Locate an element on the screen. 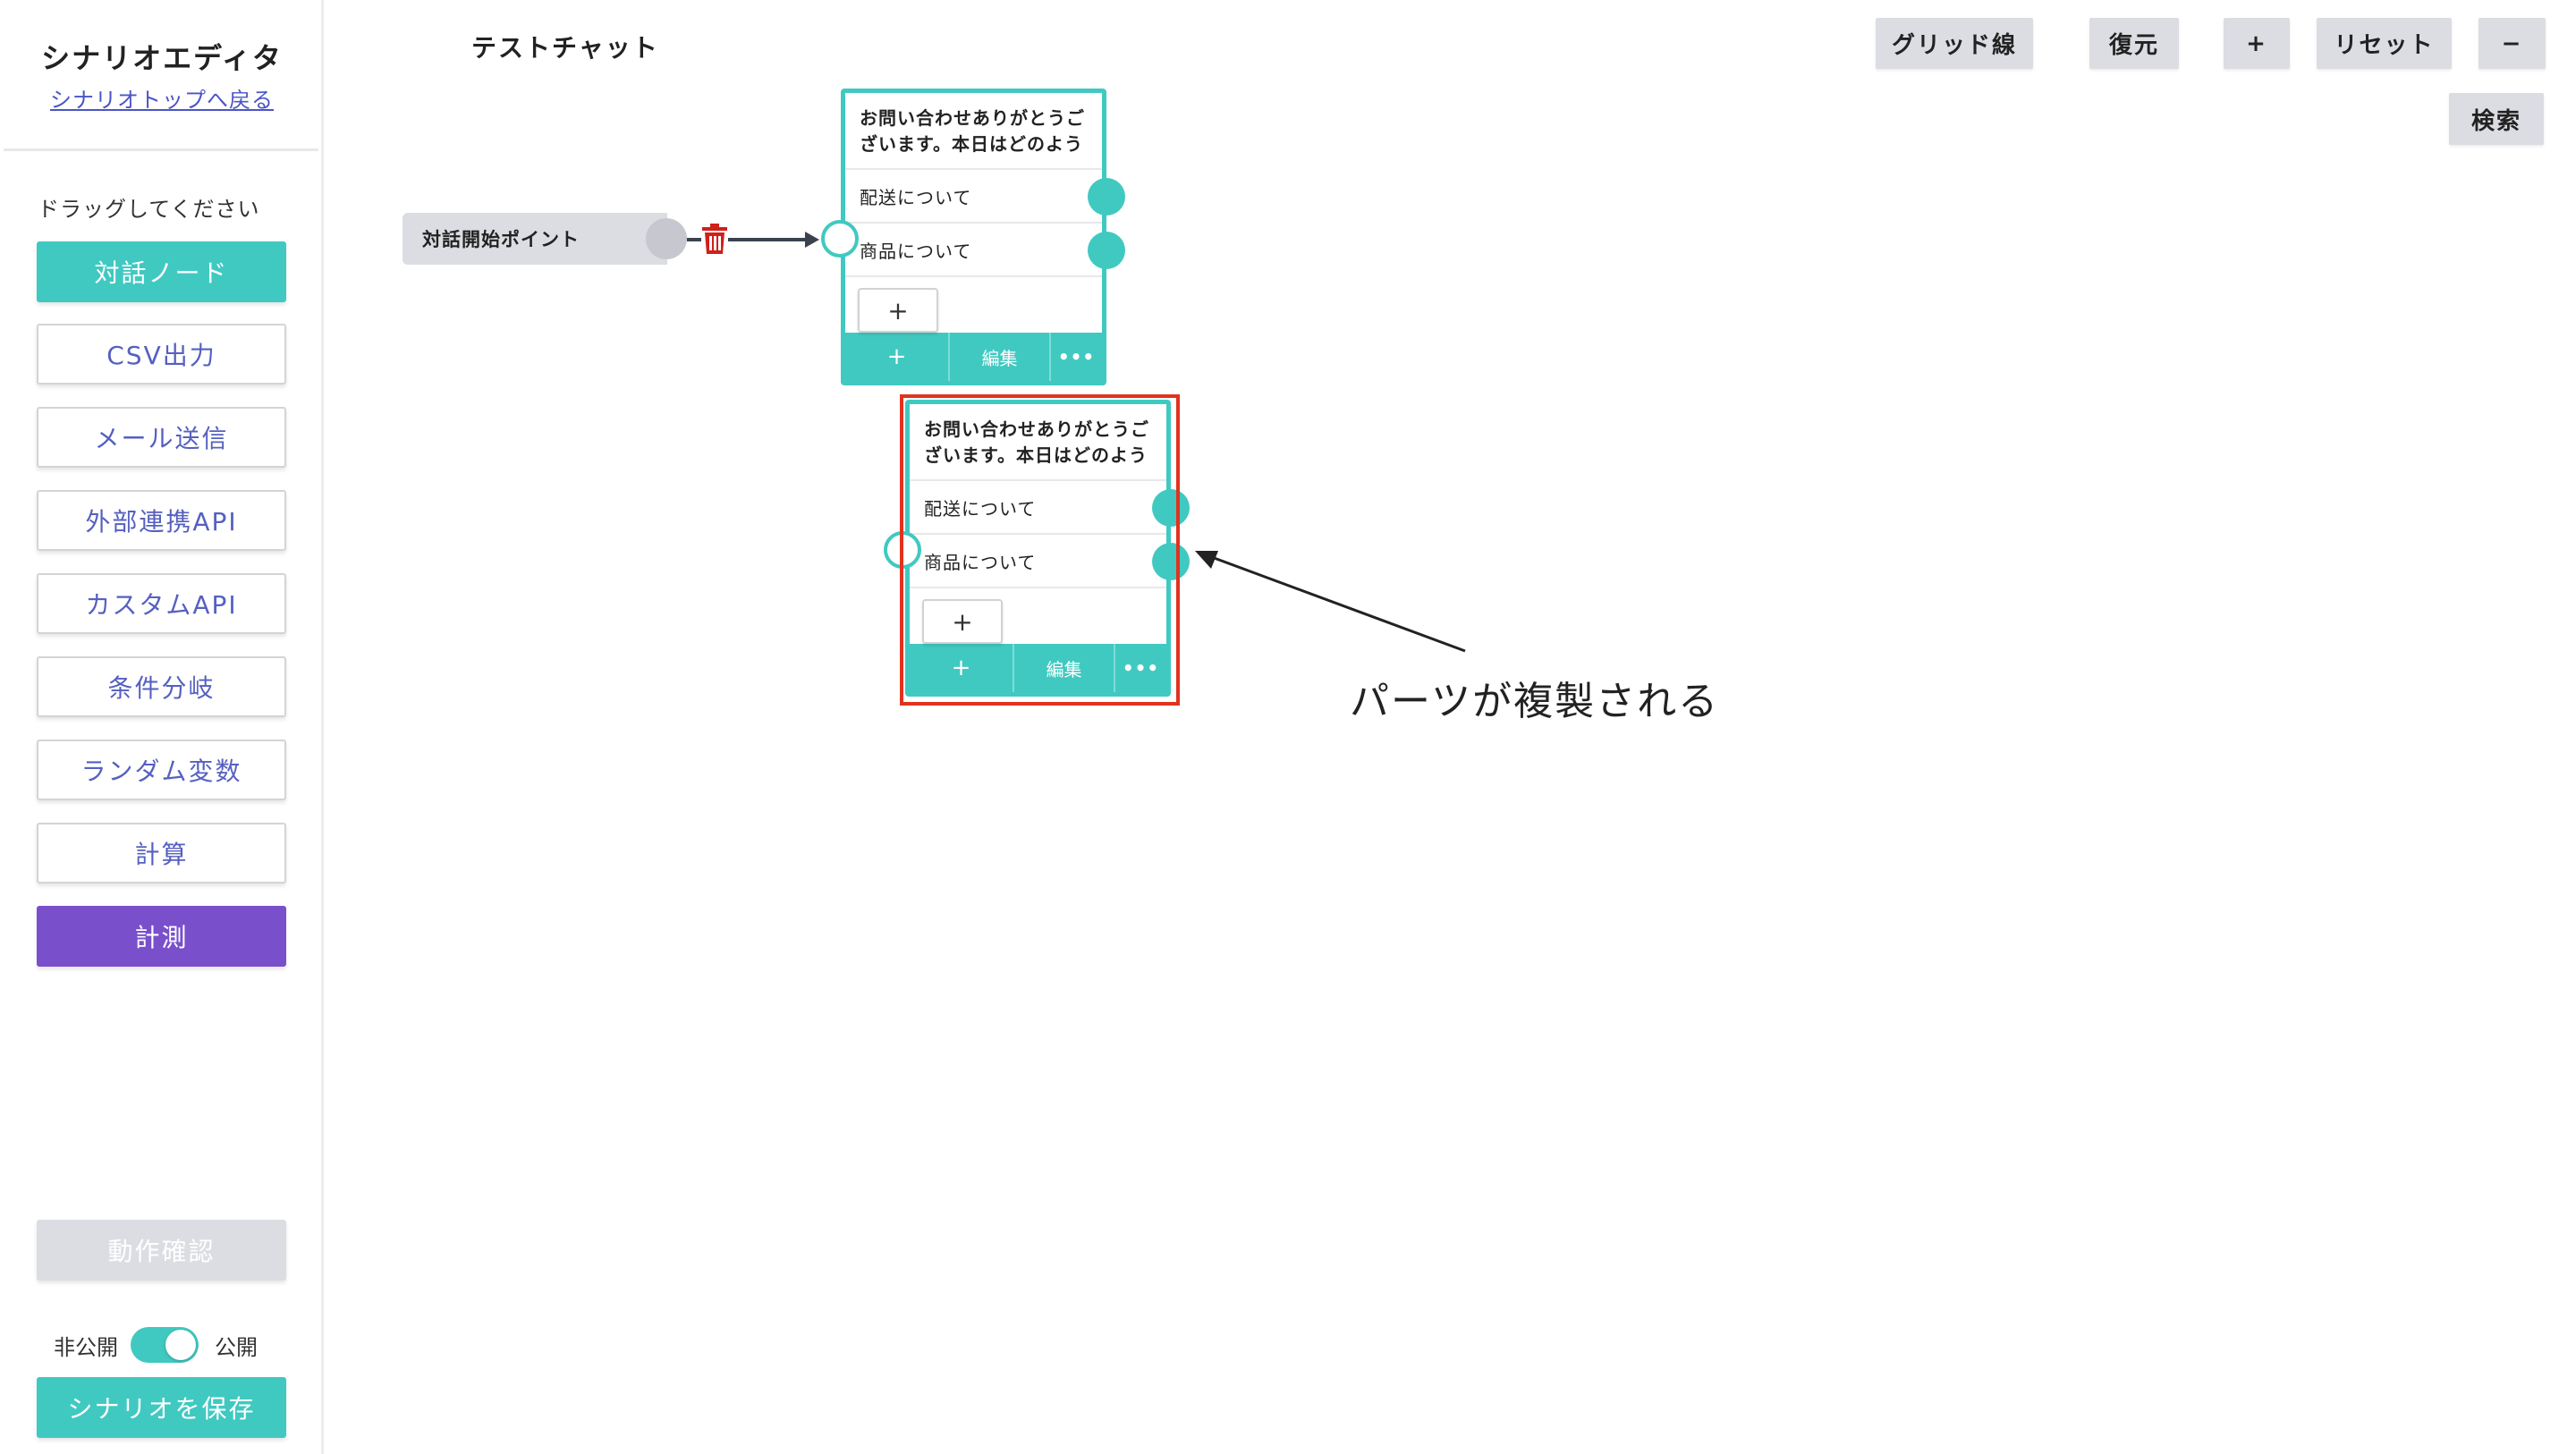 Image resolution: width=2576 pixels, height=1454 pixels. node-add-button: + is located at coordinates (896, 357).